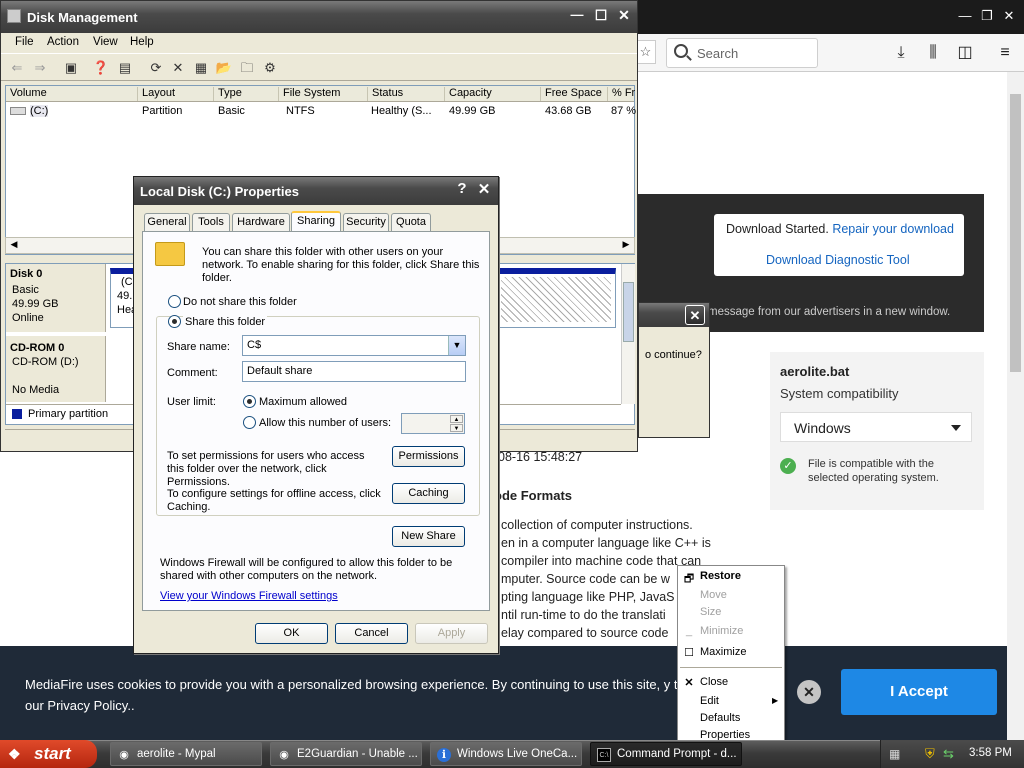 The height and width of the screenshot is (768, 1024). What do you see at coordinates (211, 222) in the screenshot?
I see `tab-tools: Tools` at bounding box center [211, 222].